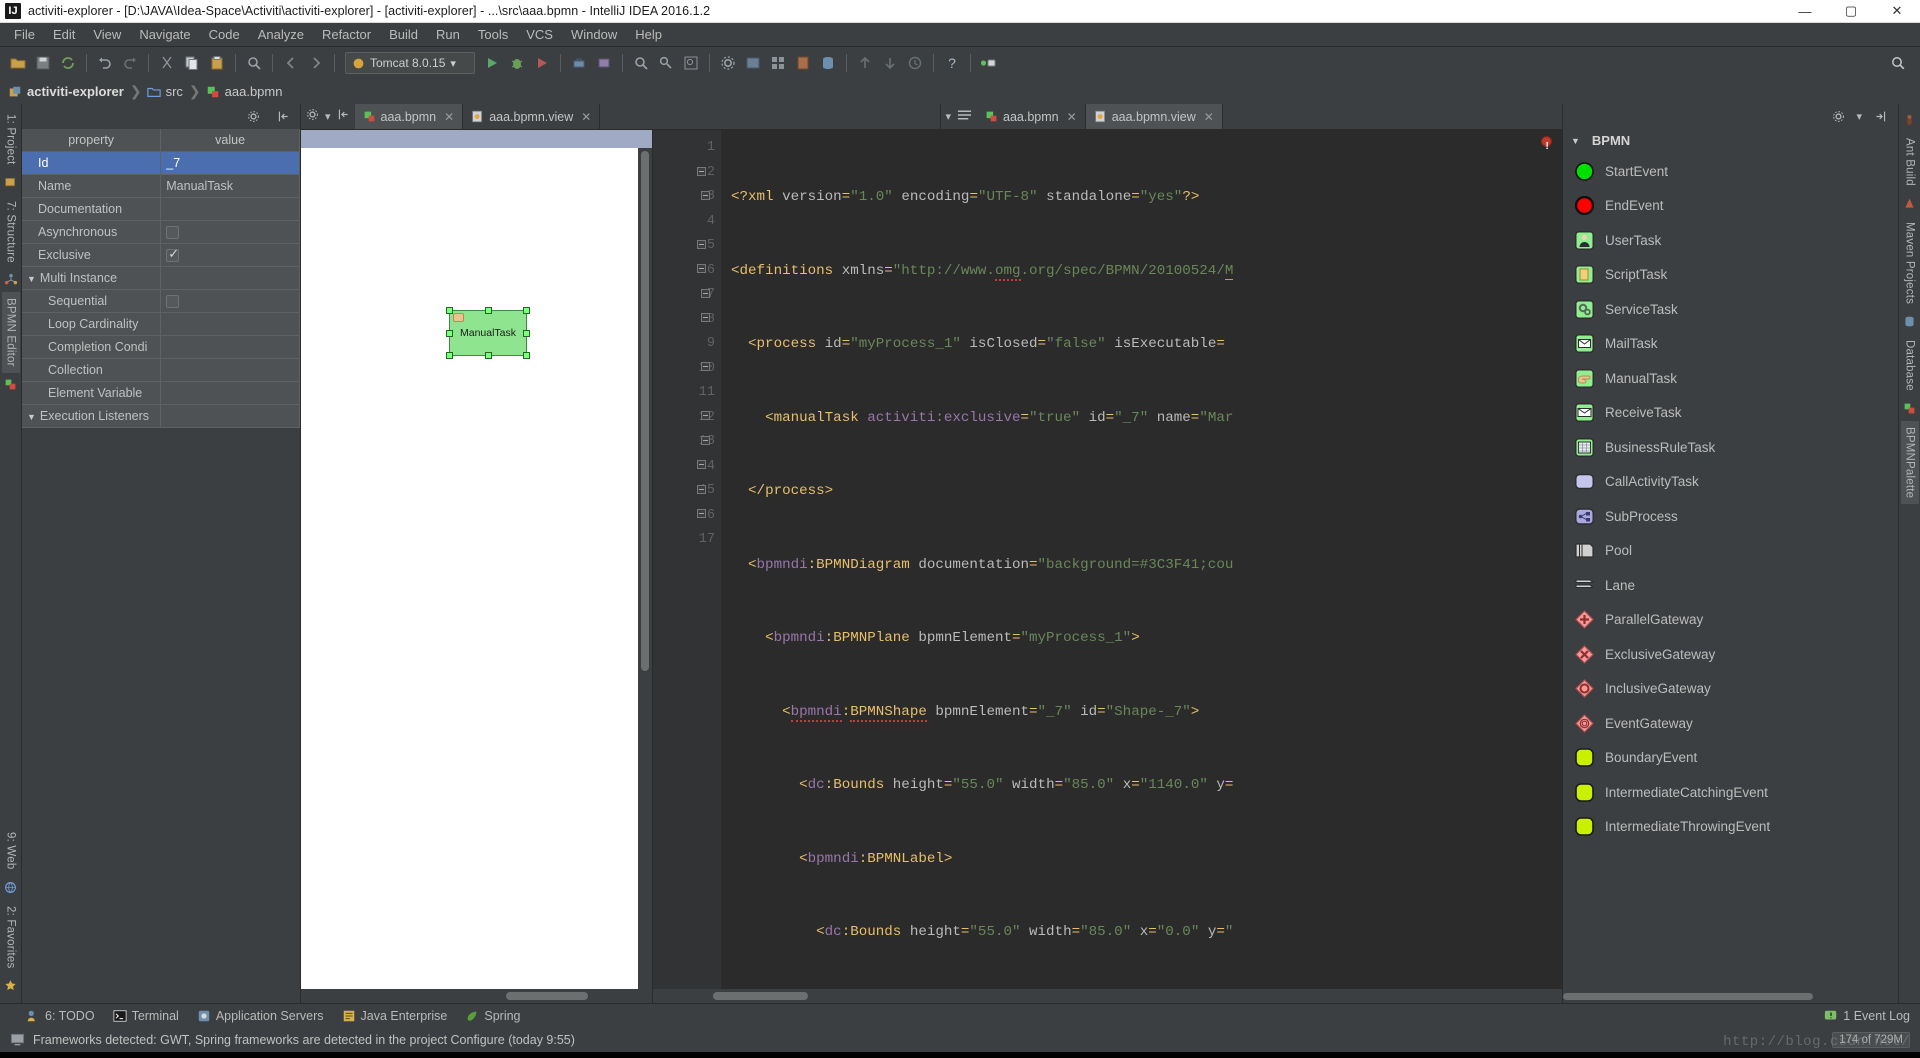 The image size is (1920, 1058). What do you see at coordinates (403, 34) in the screenshot?
I see `menu-build: Build` at bounding box center [403, 34].